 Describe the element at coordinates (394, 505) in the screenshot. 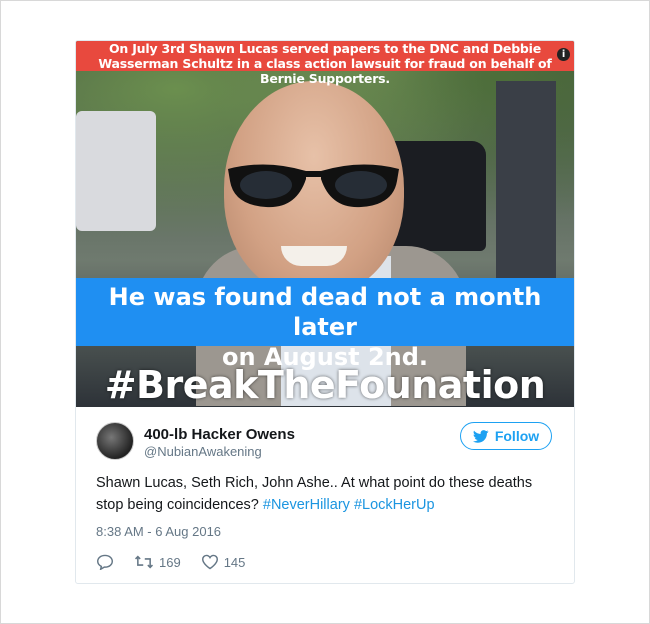

I see `hashtag-link: #LockHerUp` at that location.